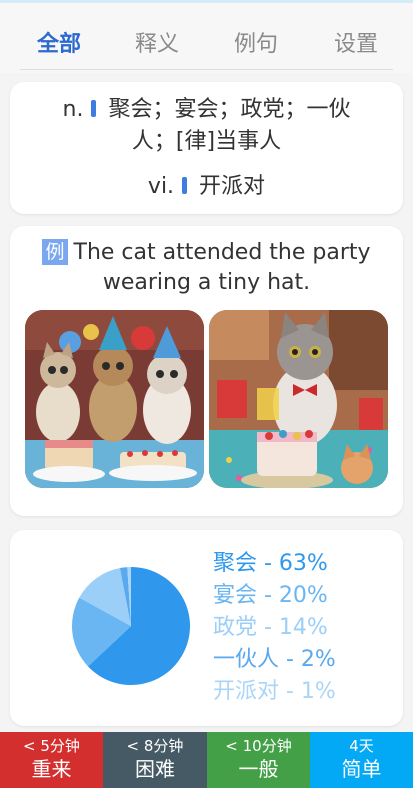  I want to click on easy-label: 简单, so click(361, 769).